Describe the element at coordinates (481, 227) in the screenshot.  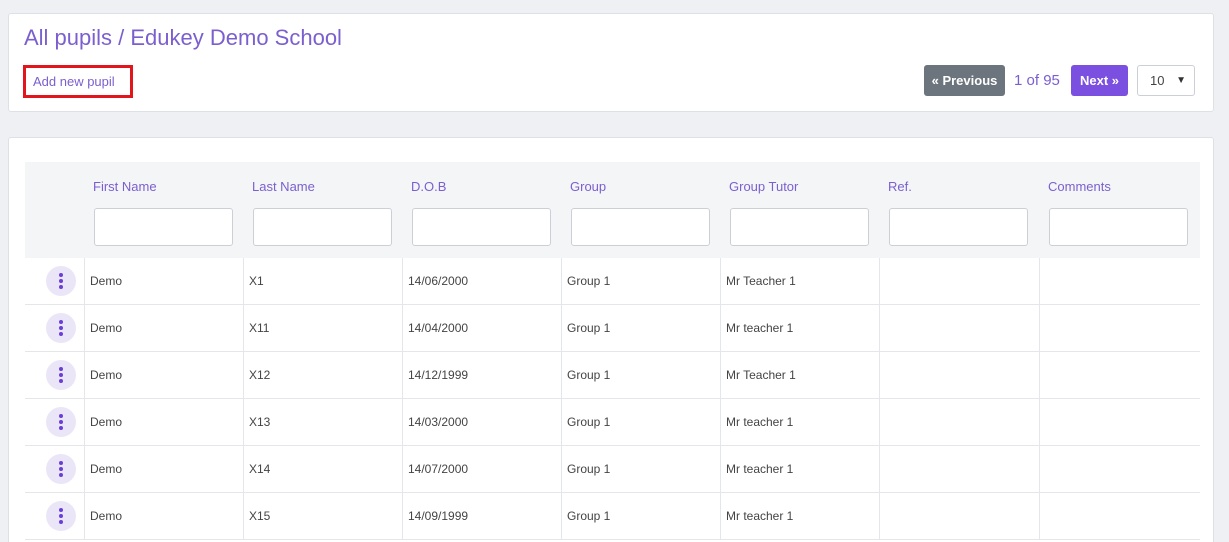
I see `dob-filter-input` at that location.